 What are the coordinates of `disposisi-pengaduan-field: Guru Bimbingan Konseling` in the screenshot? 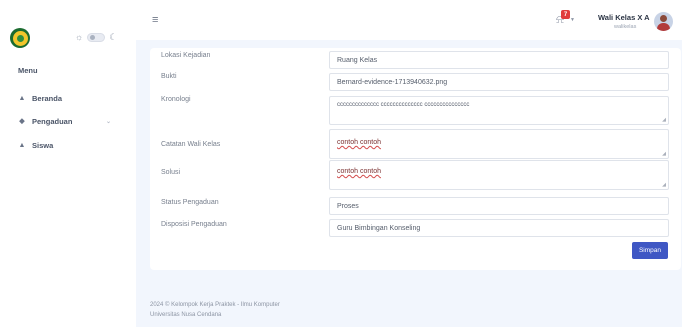 It's located at (499, 228).